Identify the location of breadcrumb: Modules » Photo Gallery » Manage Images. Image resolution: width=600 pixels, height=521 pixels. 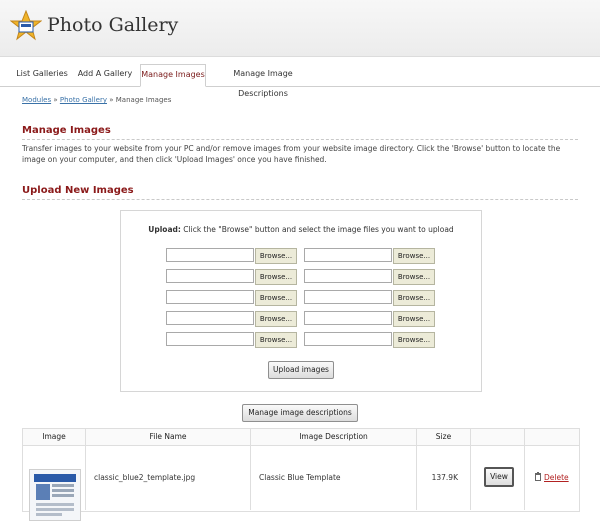
(96, 100).